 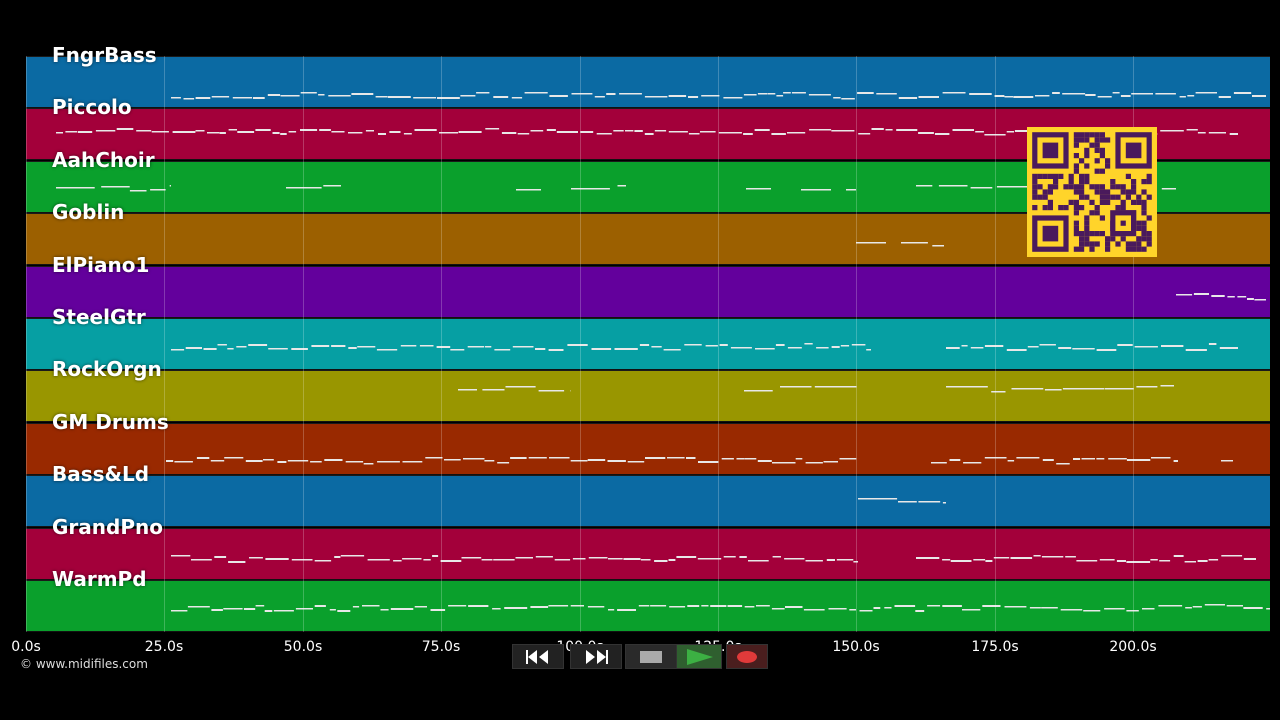 What do you see at coordinates (651, 656) in the screenshot?
I see `stop-button` at bounding box center [651, 656].